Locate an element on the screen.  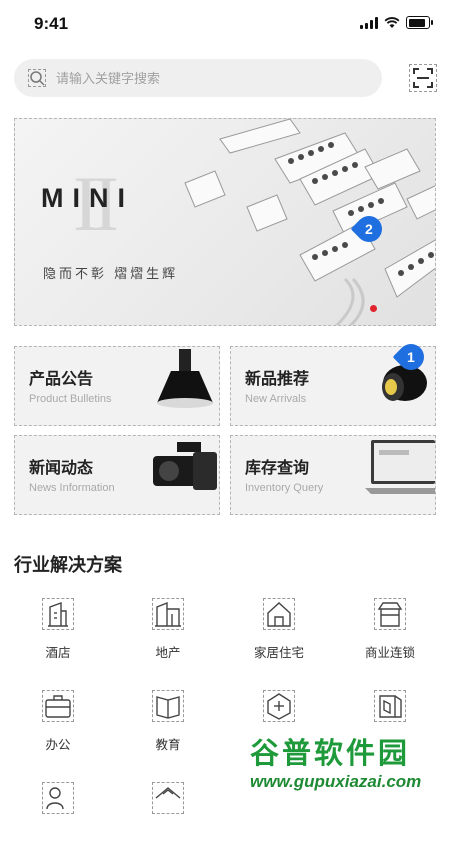
card-inventory-query: 库存查询 Inventory Query is located at coordinates (333, 475).